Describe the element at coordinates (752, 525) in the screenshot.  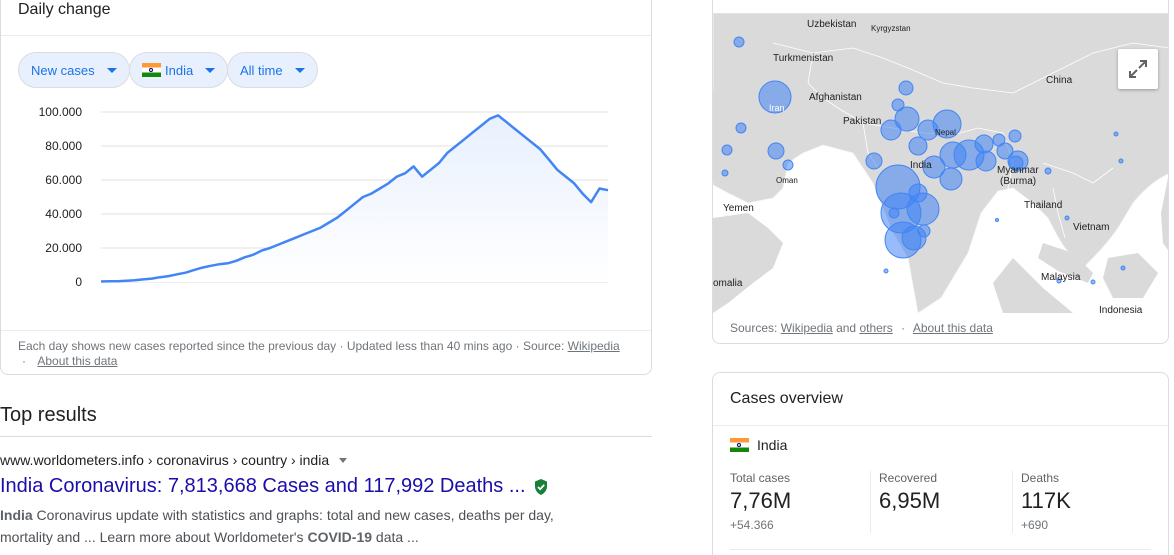
I see `total-cases-delta: +54.366` at that location.